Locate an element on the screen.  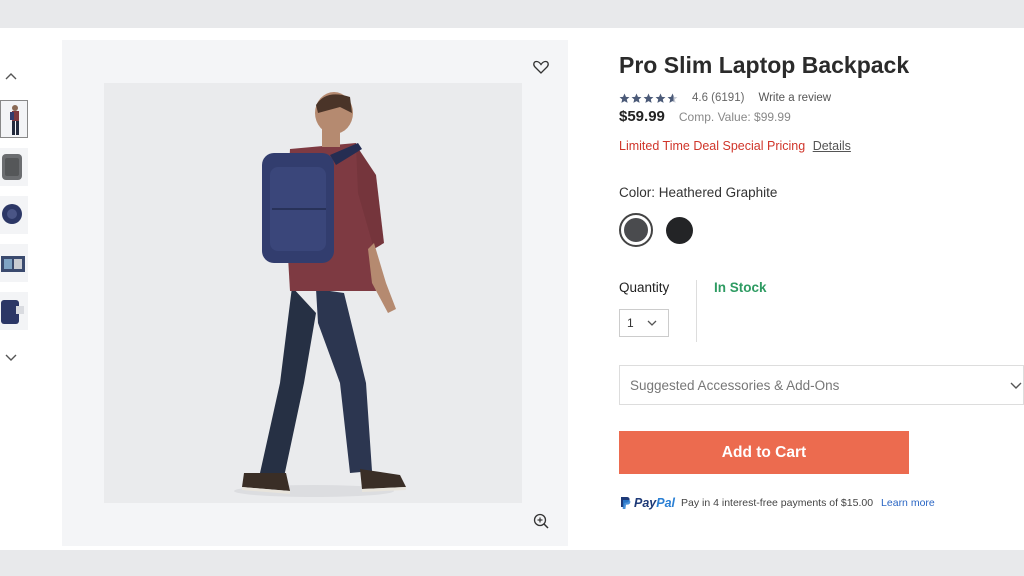
chevron-up-icon is located at coordinates (11, 77).